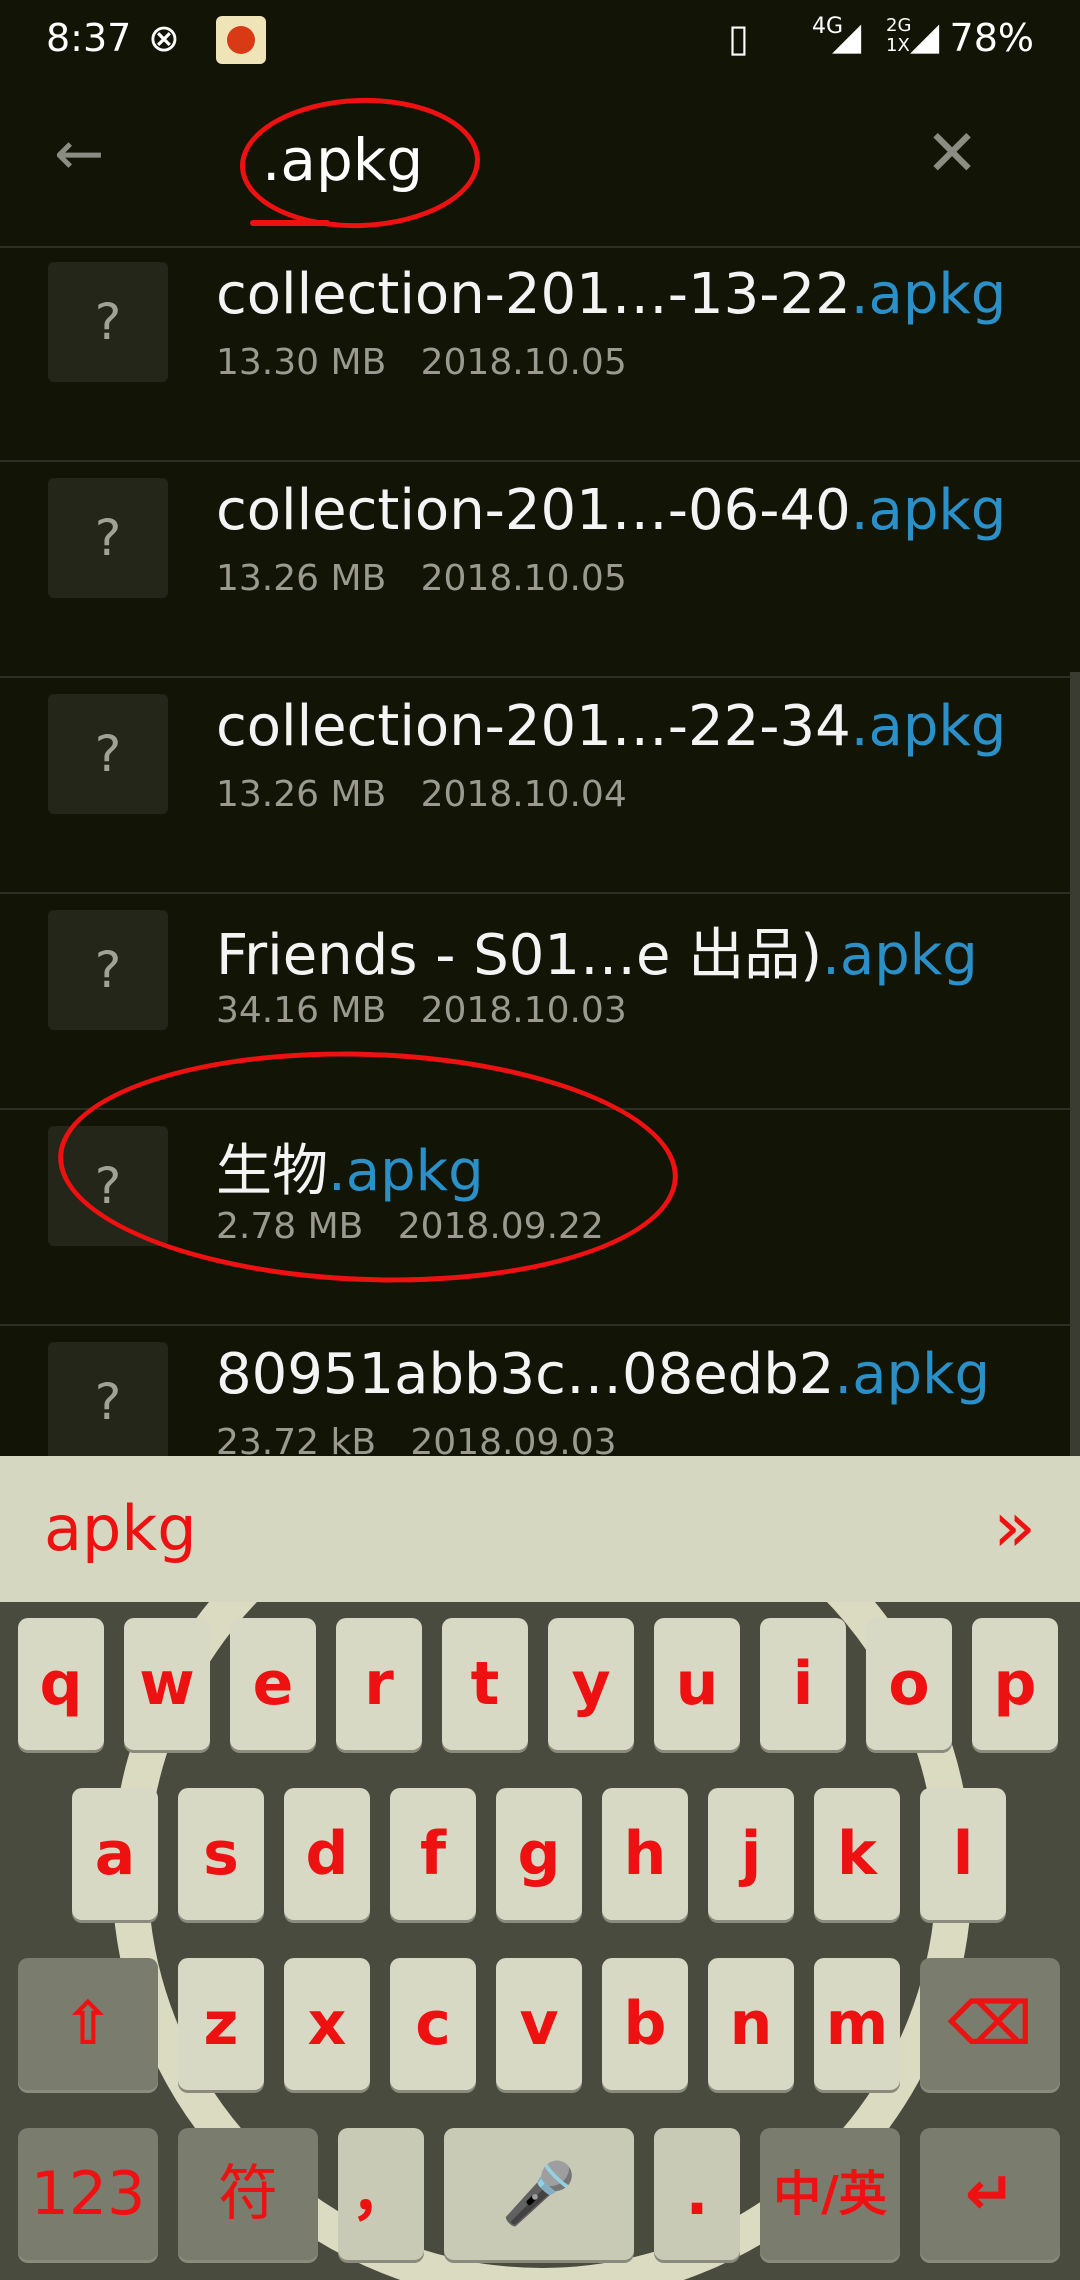 Image resolution: width=1080 pixels, height=2280 pixels. Describe the element at coordinates (421, 794) in the screenshot. I see `file-meta: 13.26 MB 2018.10.04` at that location.